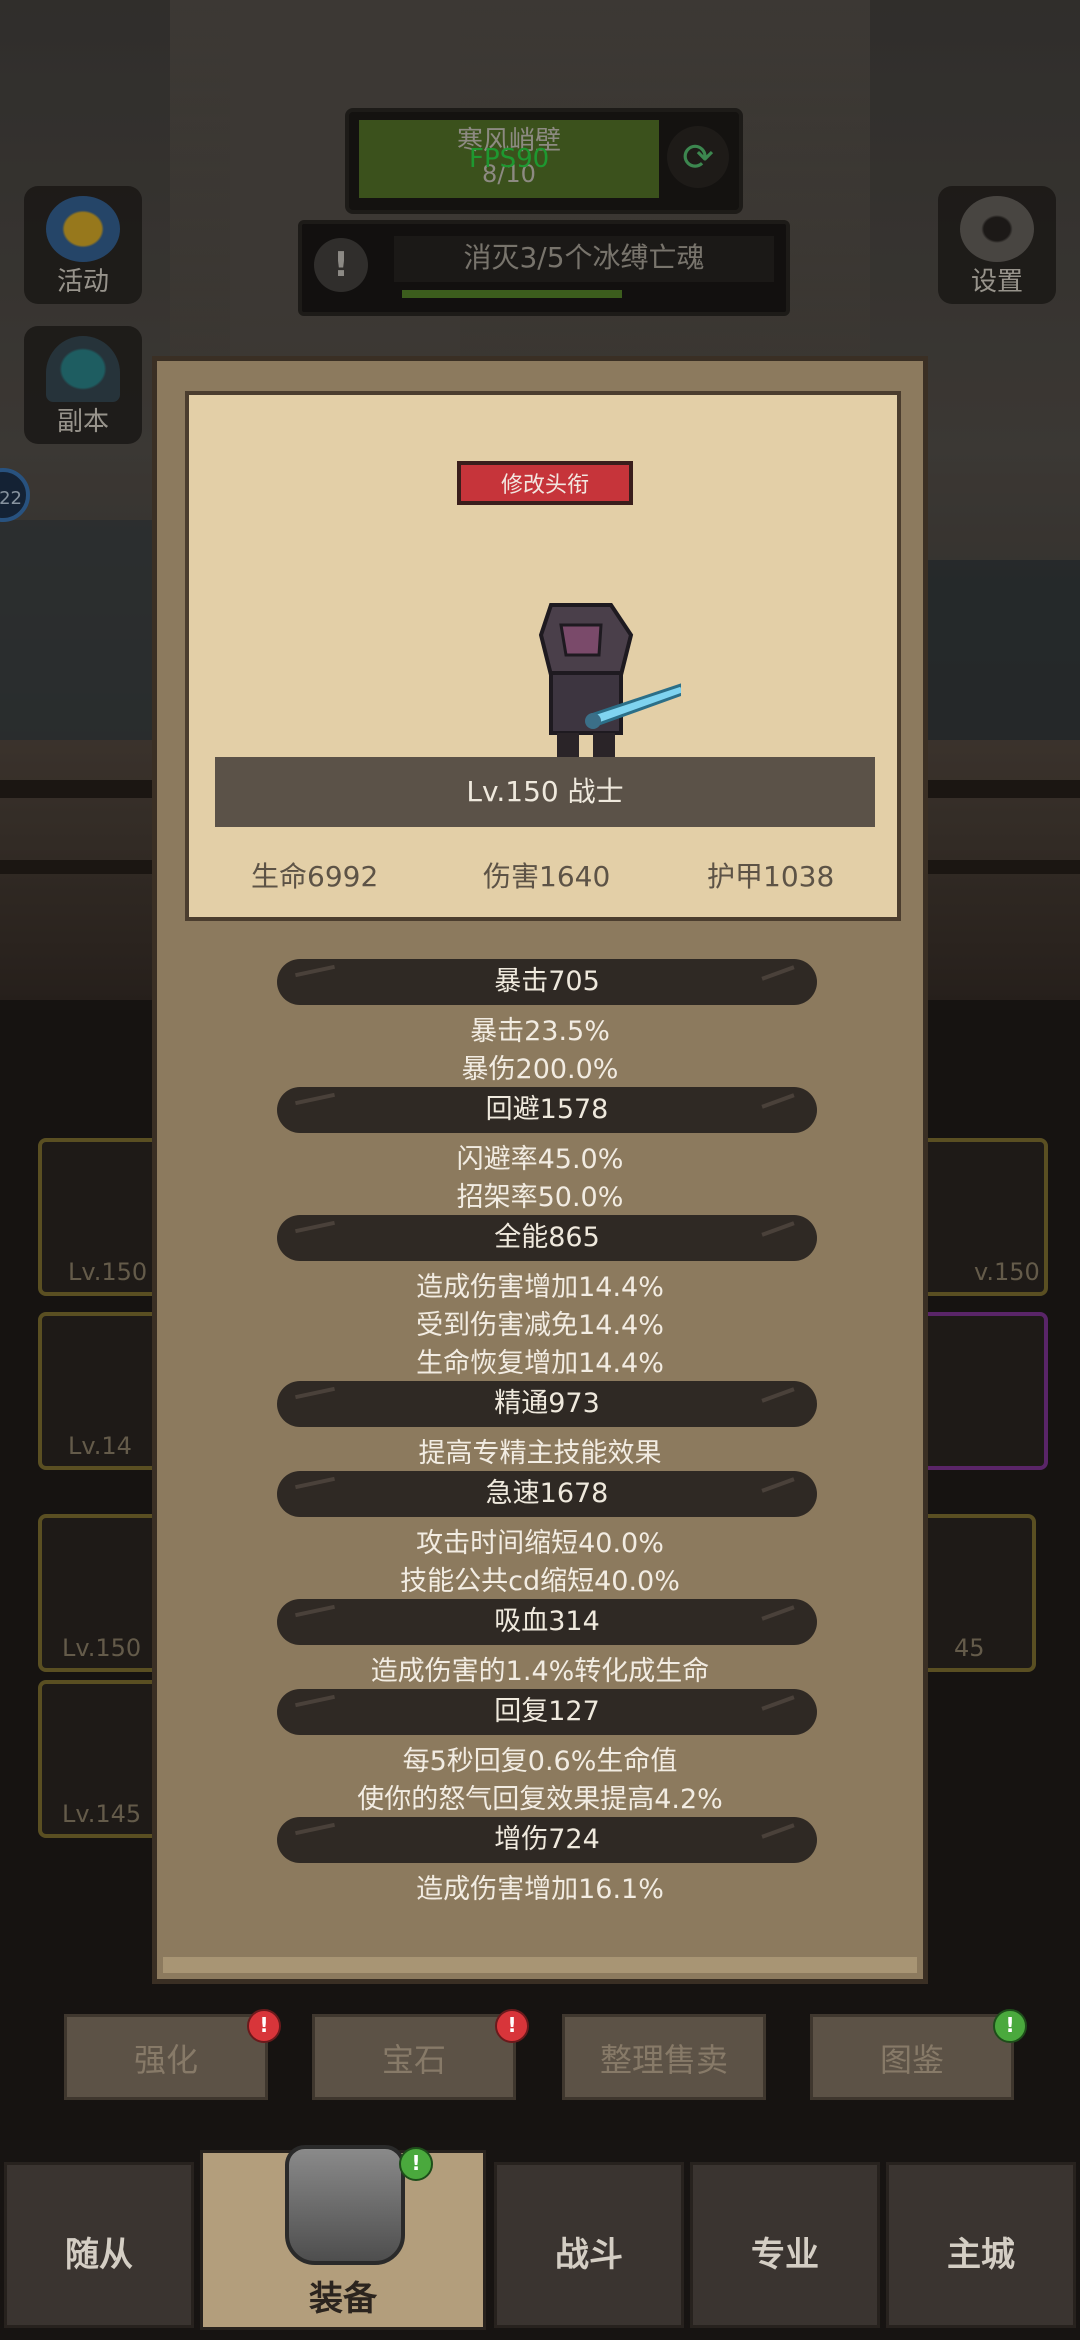  Describe the element at coordinates (547, 876) in the screenshot. I see `damage-stat: 伤害1640` at that location.